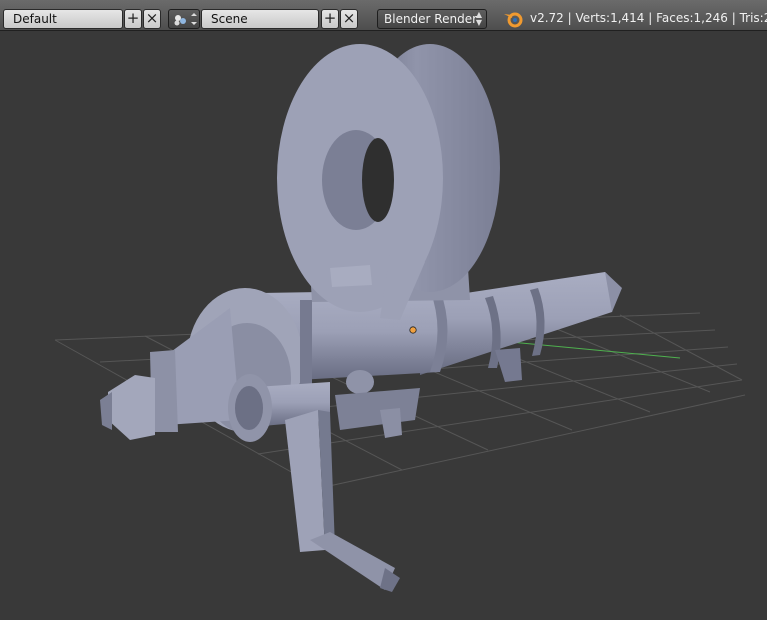 This screenshot has width=767, height=620. I want to click on render-engine-label: Blender Render, so click(431, 19).